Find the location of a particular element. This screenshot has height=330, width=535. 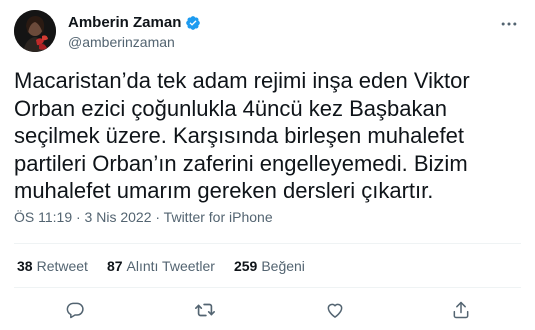

heart-icon is located at coordinates (335, 310).